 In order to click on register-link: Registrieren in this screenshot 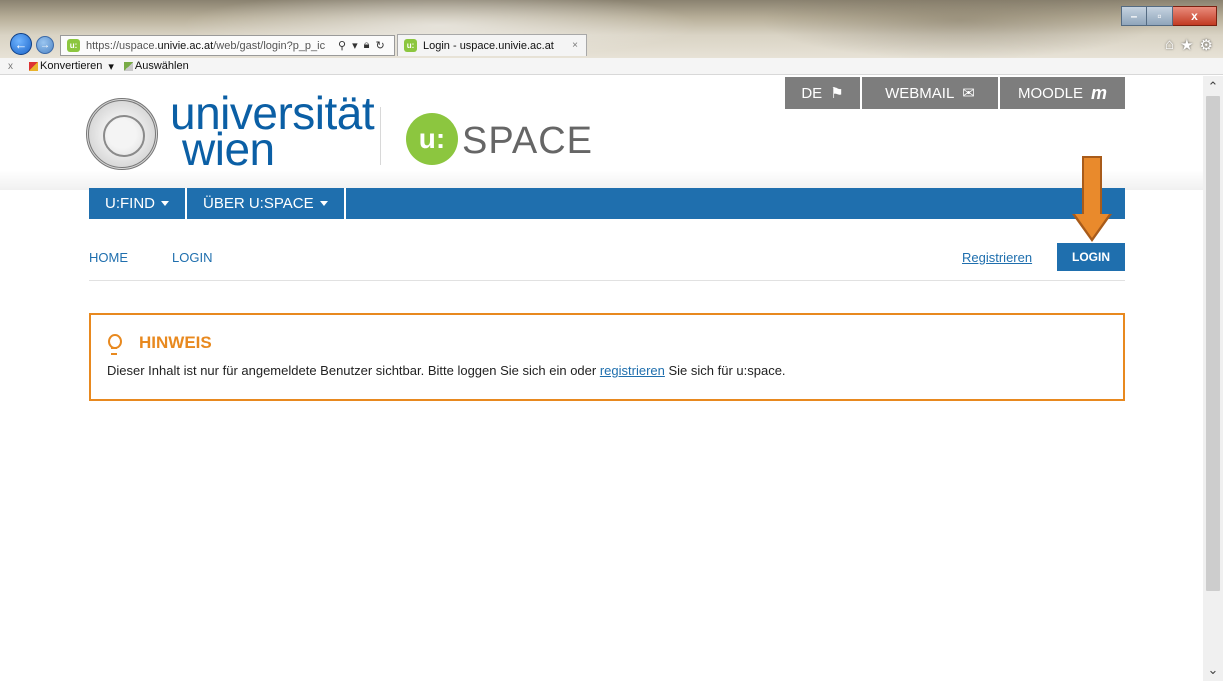, I will do `click(997, 257)`.